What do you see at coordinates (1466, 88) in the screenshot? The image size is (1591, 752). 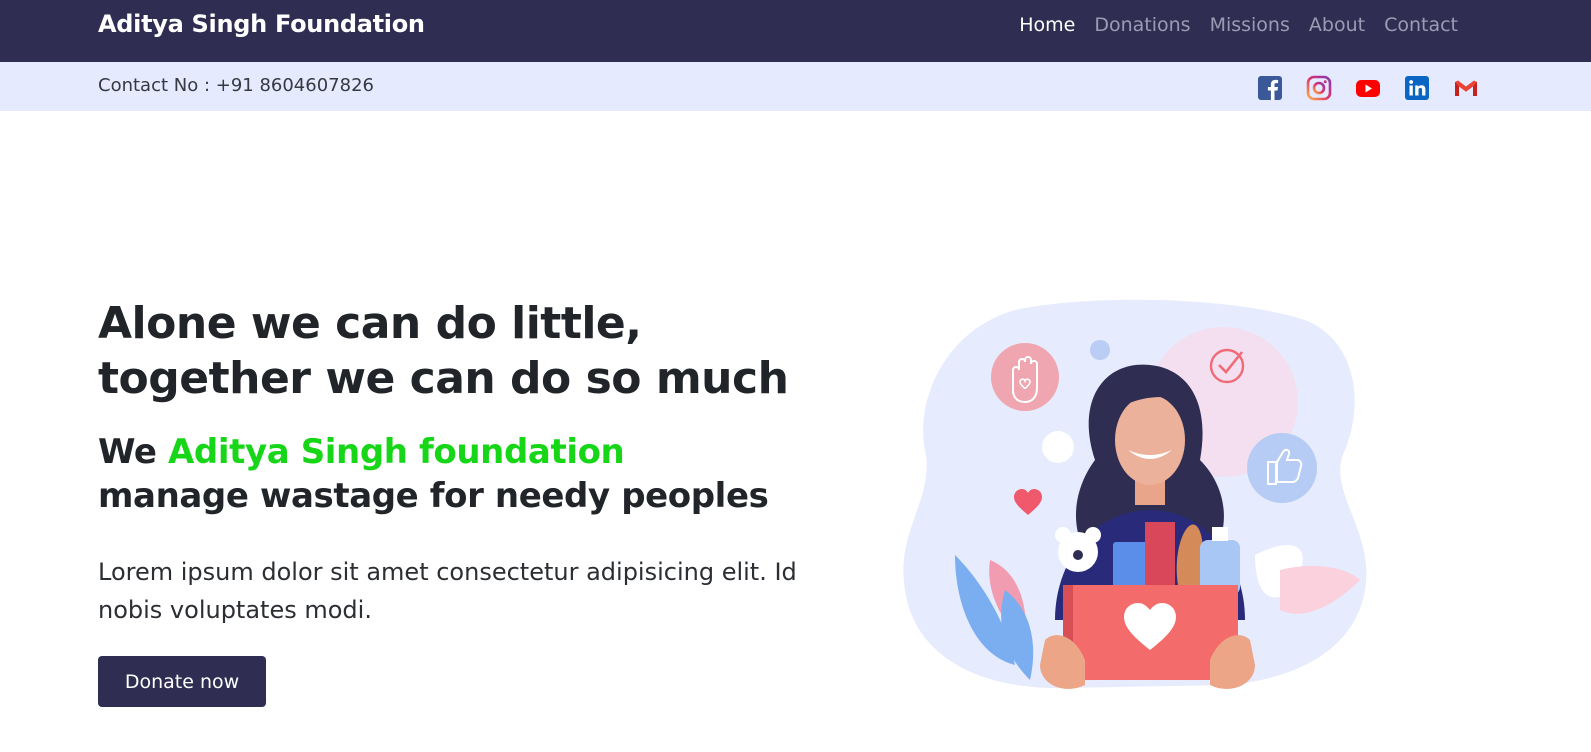 I see `gmail-icon` at bounding box center [1466, 88].